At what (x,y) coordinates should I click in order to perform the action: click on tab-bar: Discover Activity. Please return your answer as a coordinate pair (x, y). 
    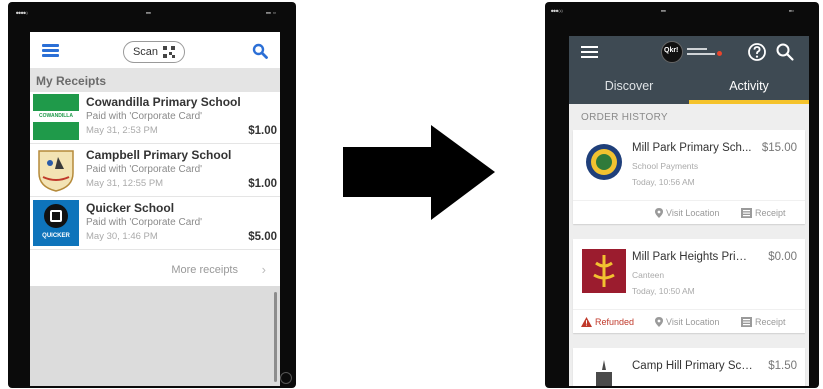
    Looking at the image, I should click on (689, 86).